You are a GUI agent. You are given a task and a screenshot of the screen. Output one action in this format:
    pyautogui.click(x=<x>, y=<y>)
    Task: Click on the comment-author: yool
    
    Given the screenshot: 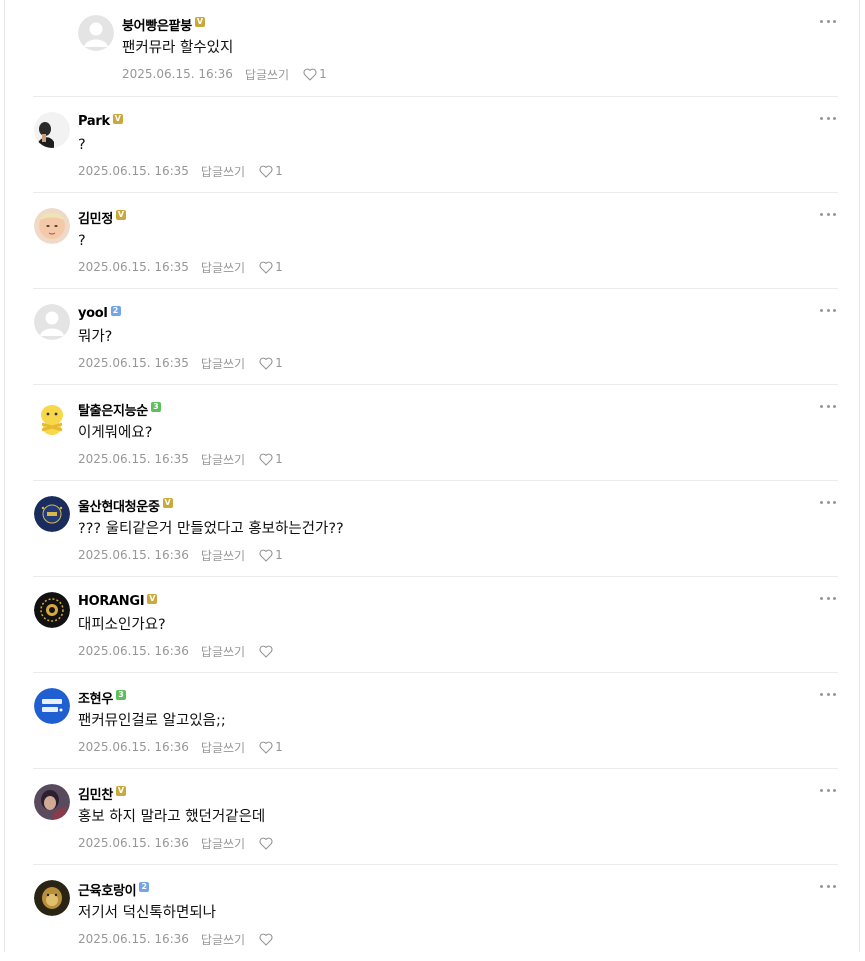 What is the action you would take?
    pyautogui.click(x=93, y=313)
    